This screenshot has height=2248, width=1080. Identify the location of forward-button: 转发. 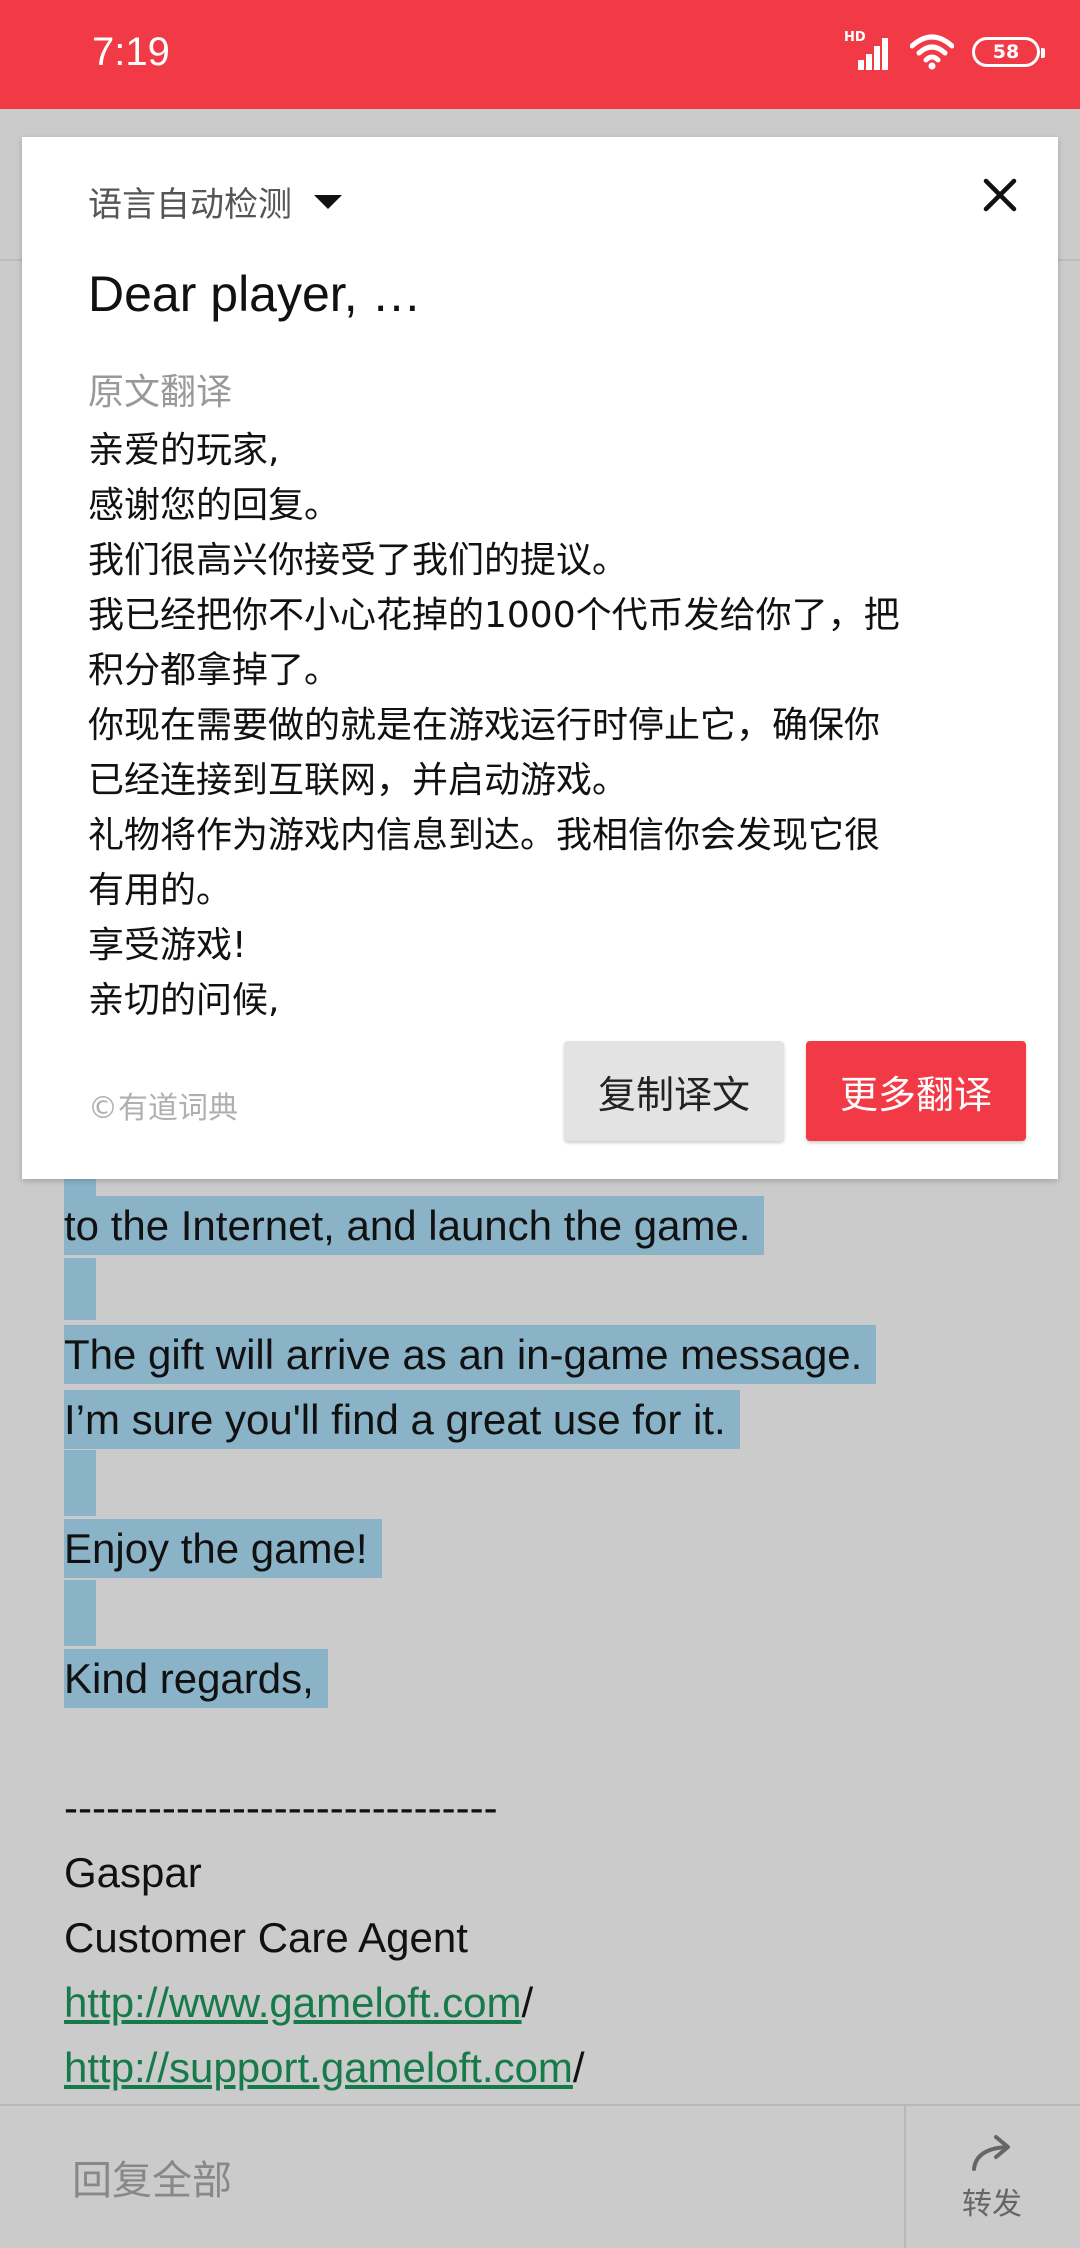
(992, 2177).